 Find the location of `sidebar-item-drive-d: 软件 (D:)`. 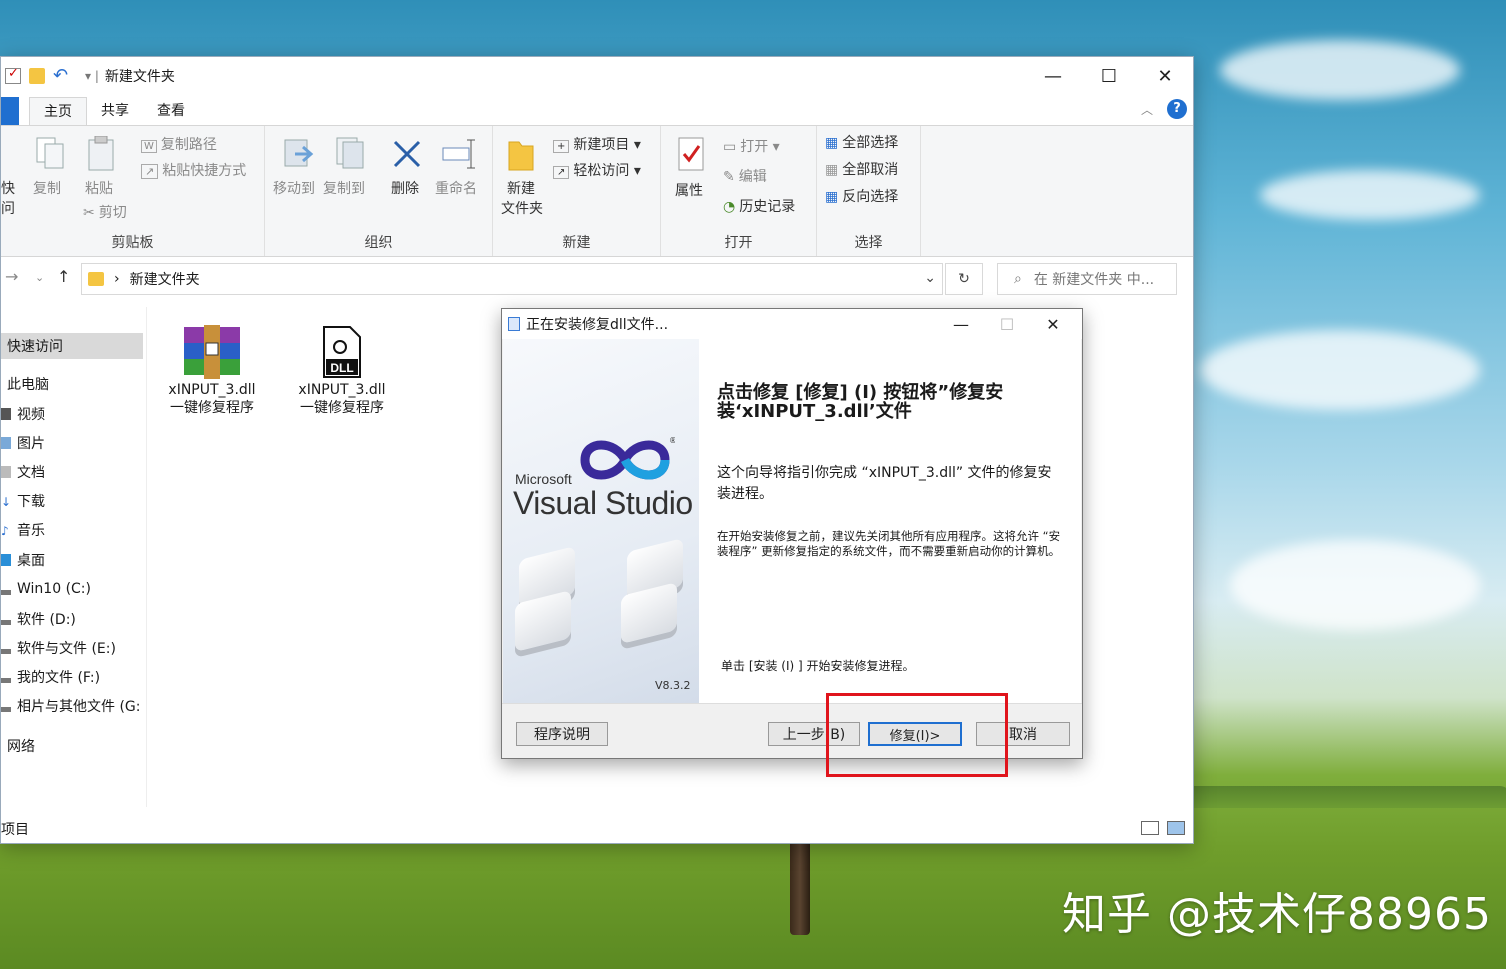

sidebar-item-drive-d: 软件 (D:) is located at coordinates (74, 619).